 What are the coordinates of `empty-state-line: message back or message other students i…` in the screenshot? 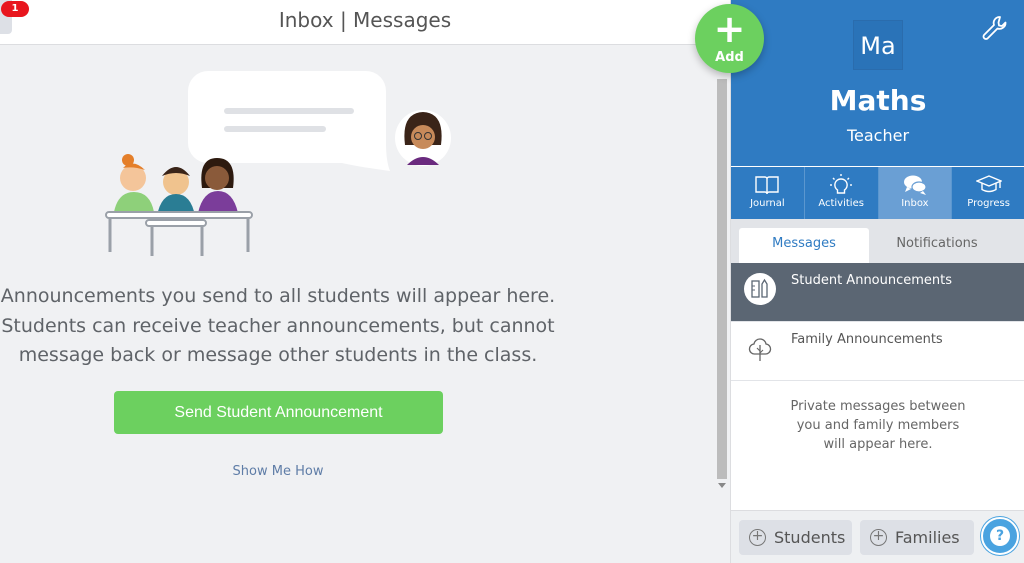 It's located at (278, 355).